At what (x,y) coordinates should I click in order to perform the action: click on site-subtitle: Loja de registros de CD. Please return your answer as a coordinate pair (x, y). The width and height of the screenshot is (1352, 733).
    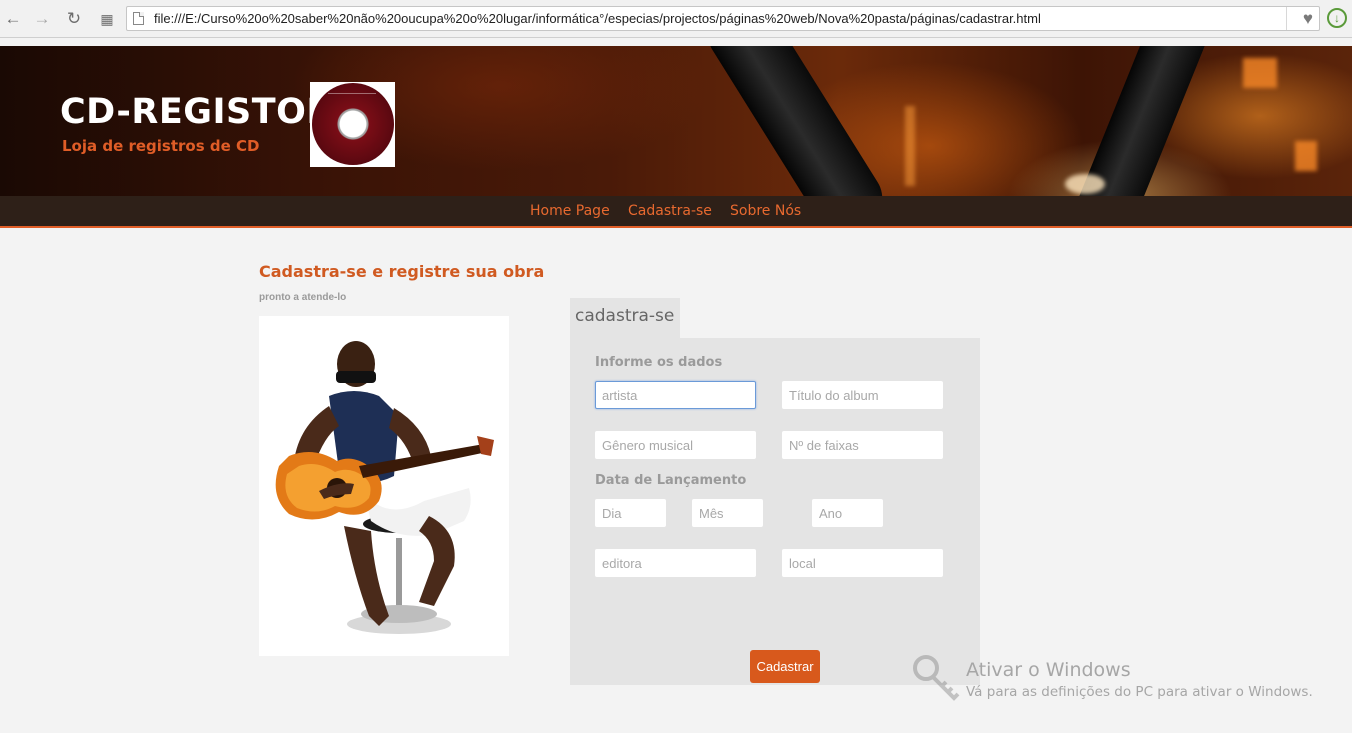
    Looking at the image, I should click on (161, 146).